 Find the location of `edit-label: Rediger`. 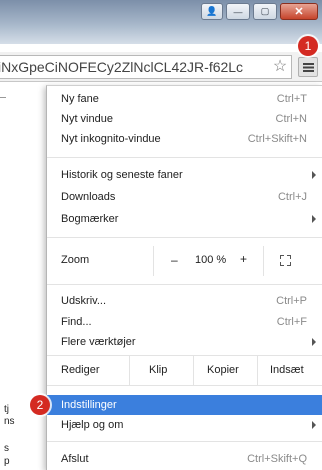

edit-label: Rediger is located at coordinates (80, 370).